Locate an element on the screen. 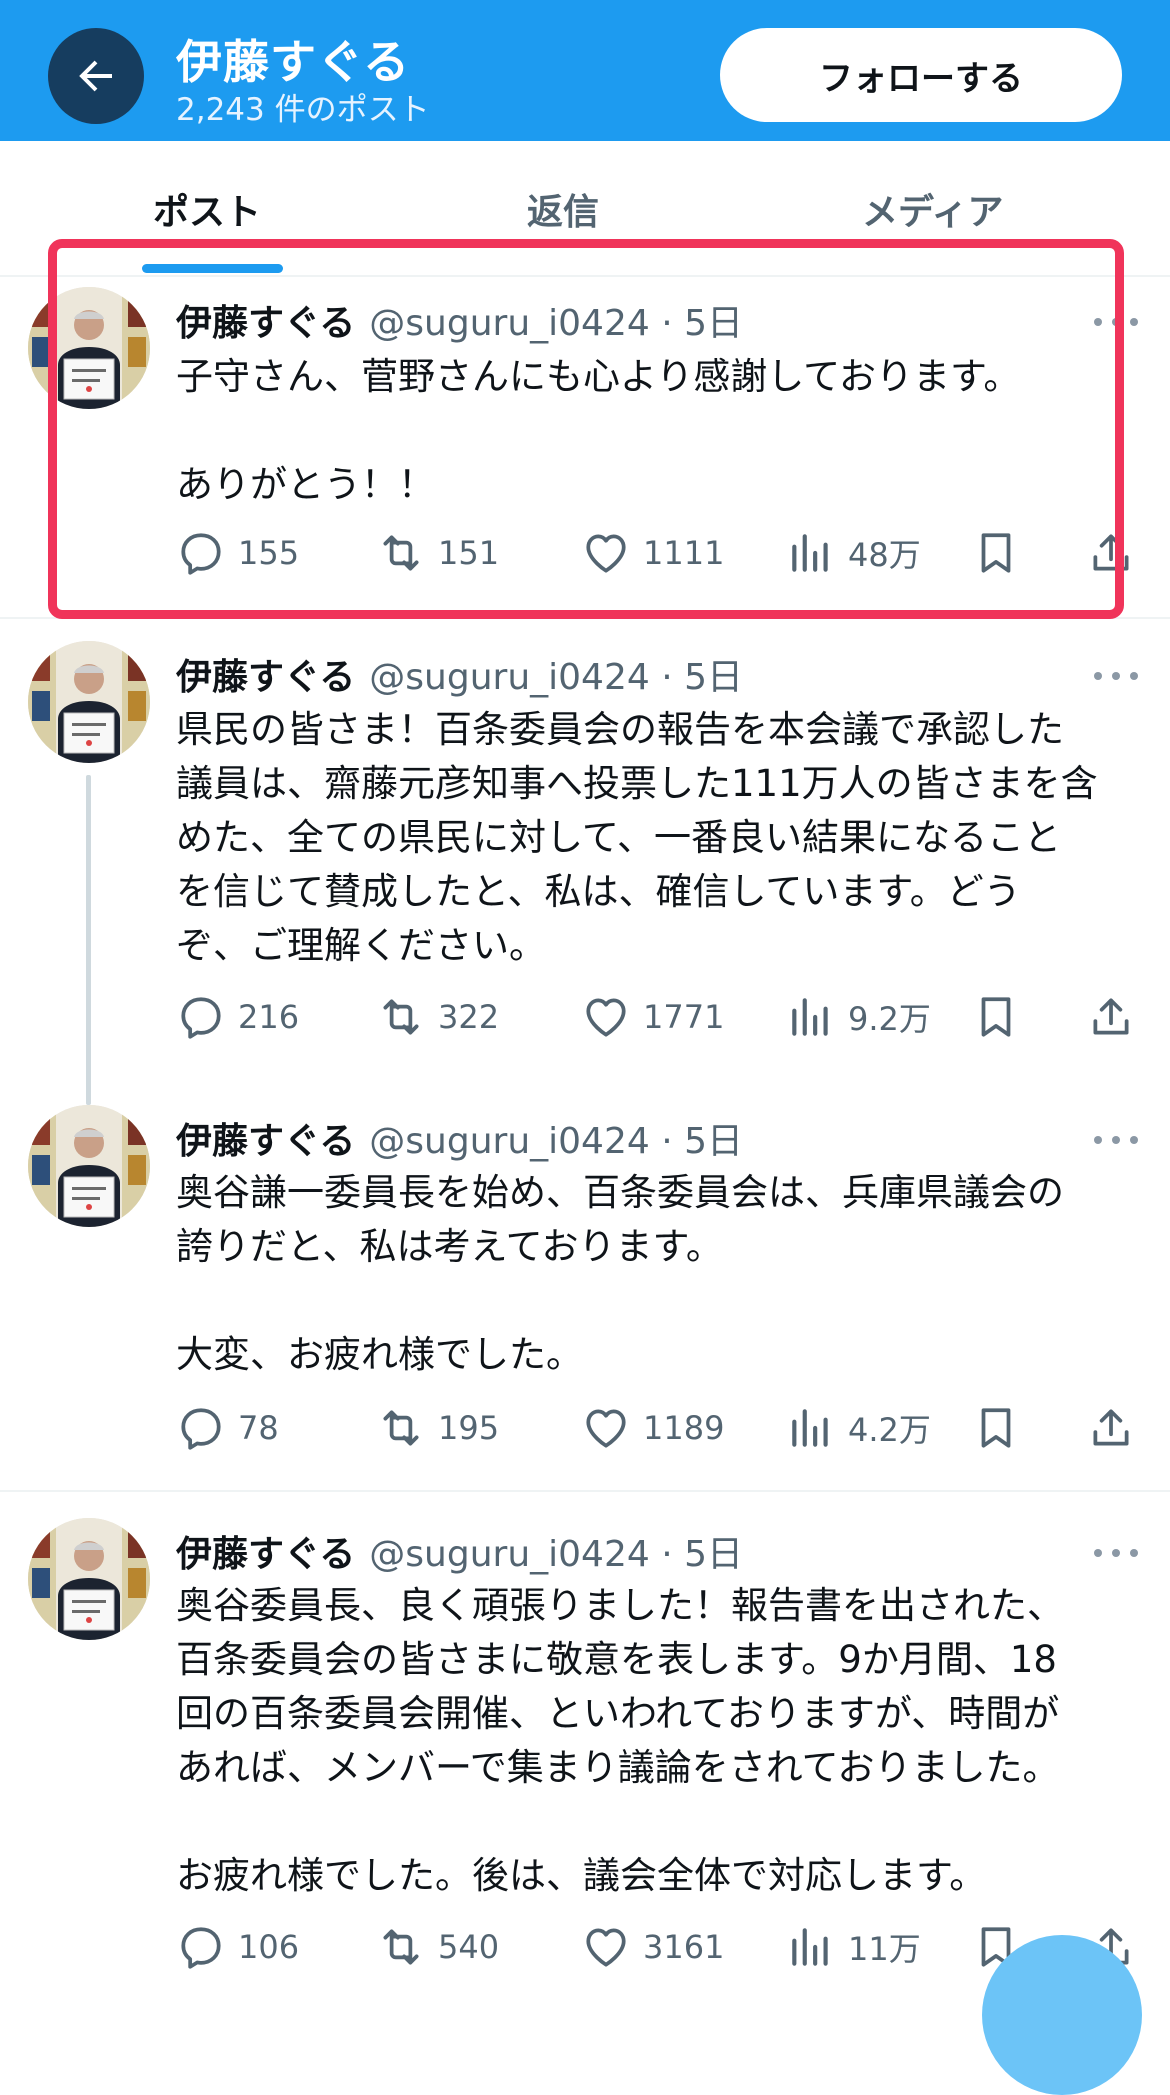 The width and height of the screenshot is (1170, 2095). views-button: 4.2万 is located at coordinates (858, 1428).